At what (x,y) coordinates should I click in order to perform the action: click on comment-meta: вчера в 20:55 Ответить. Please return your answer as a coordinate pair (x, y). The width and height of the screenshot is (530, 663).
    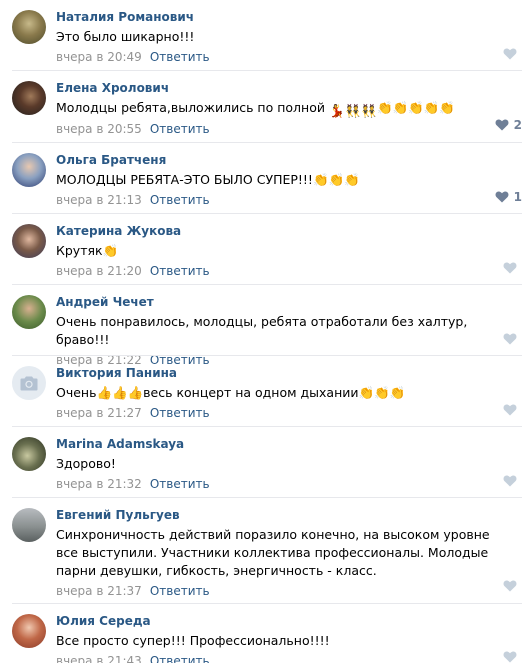
    Looking at the image, I should click on (289, 129).